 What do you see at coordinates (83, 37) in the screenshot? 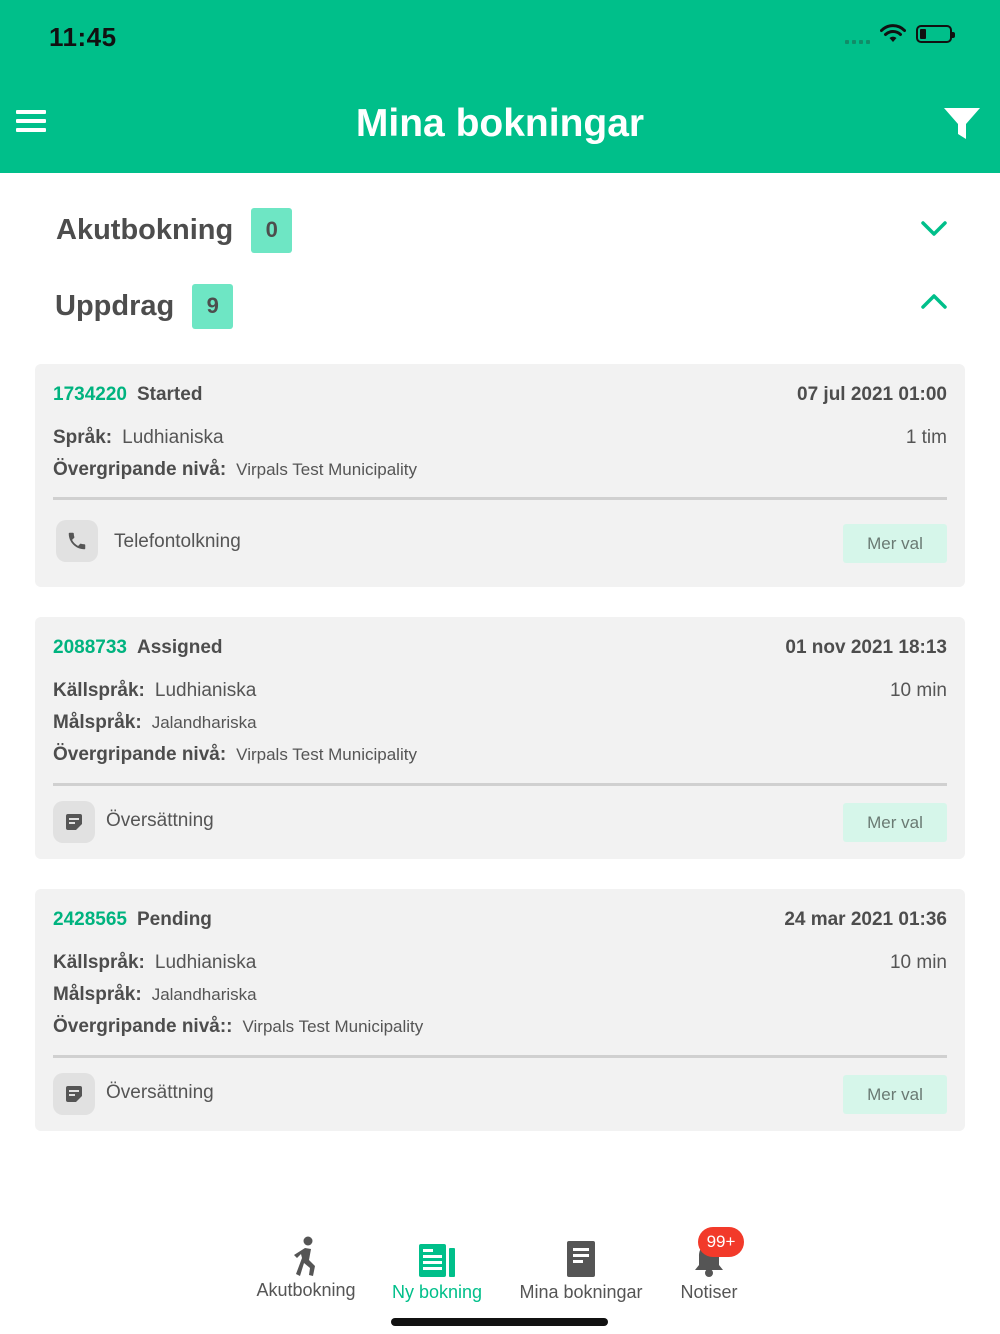
I see `status-time: 11:45` at bounding box center [83, 37].